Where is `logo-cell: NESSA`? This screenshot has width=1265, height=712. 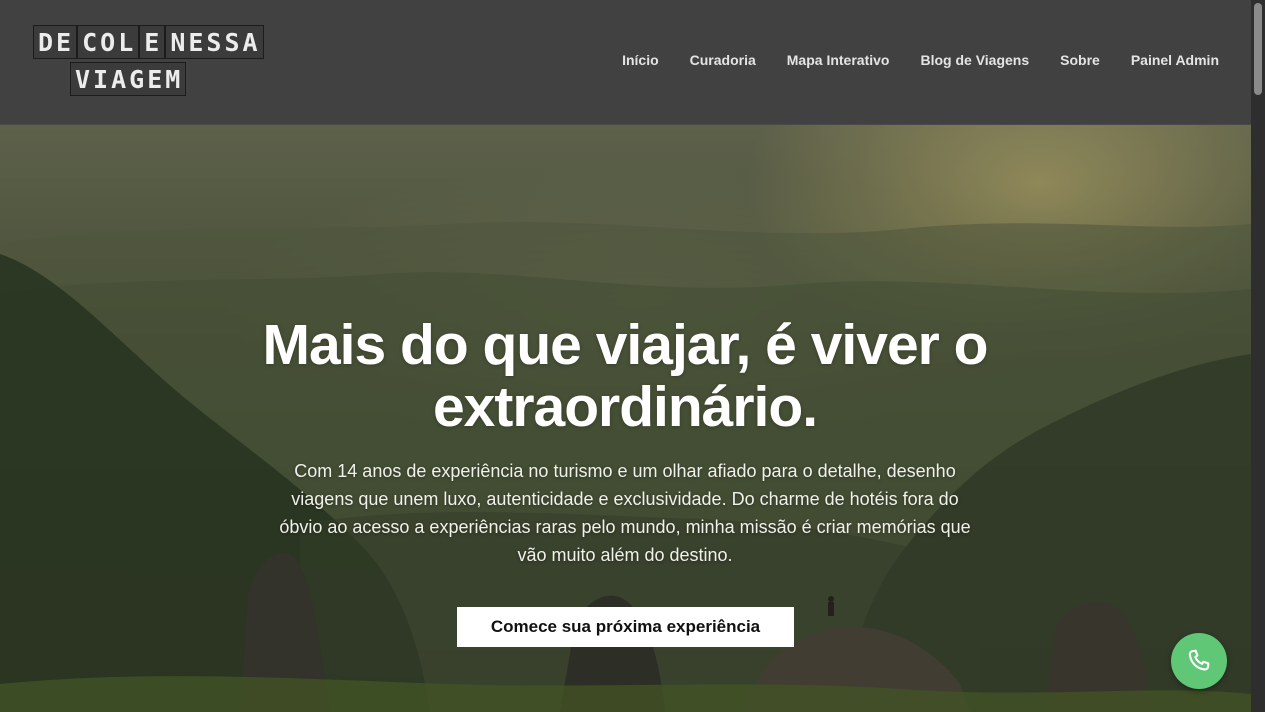 logo-cell: NESSA is located at coordinates (214, 42).